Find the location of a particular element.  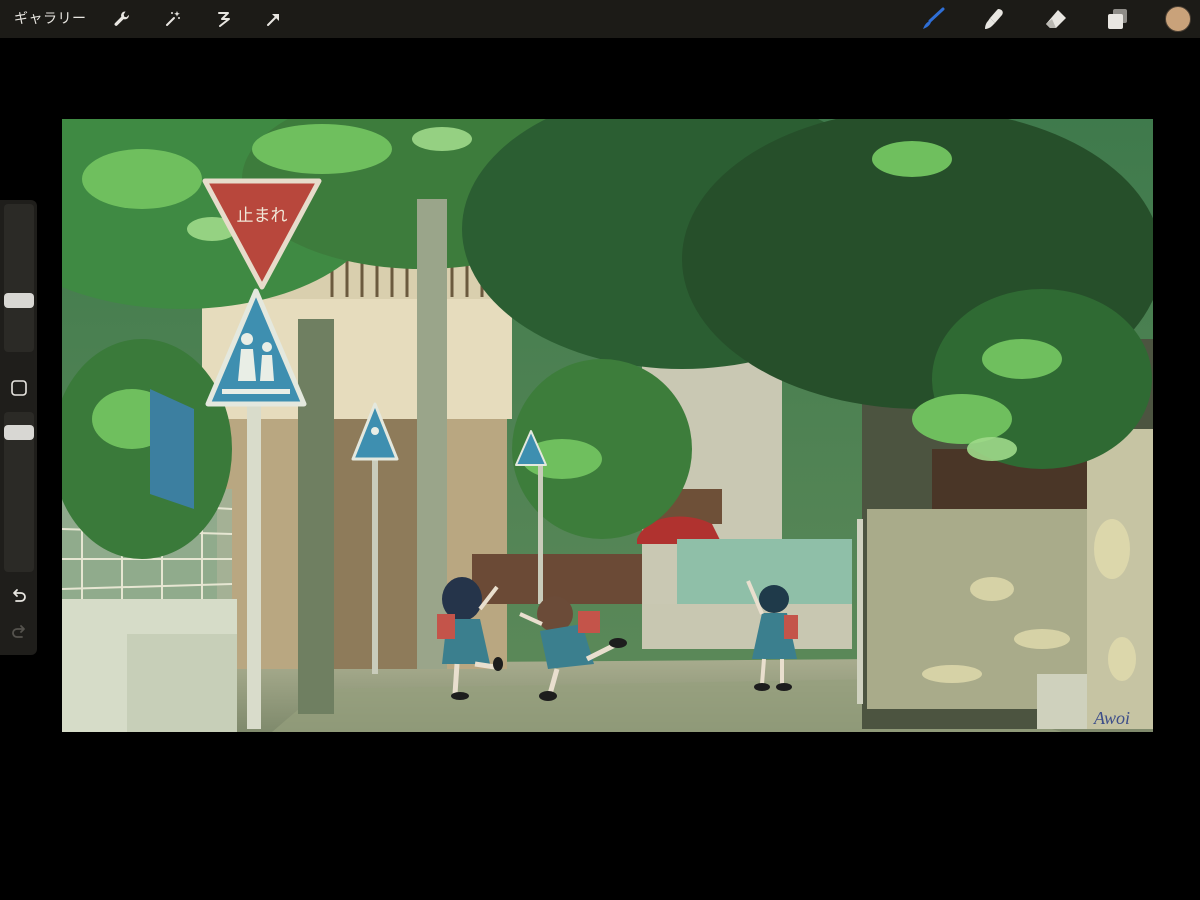

blue-board is located at coordinates (172, 449).